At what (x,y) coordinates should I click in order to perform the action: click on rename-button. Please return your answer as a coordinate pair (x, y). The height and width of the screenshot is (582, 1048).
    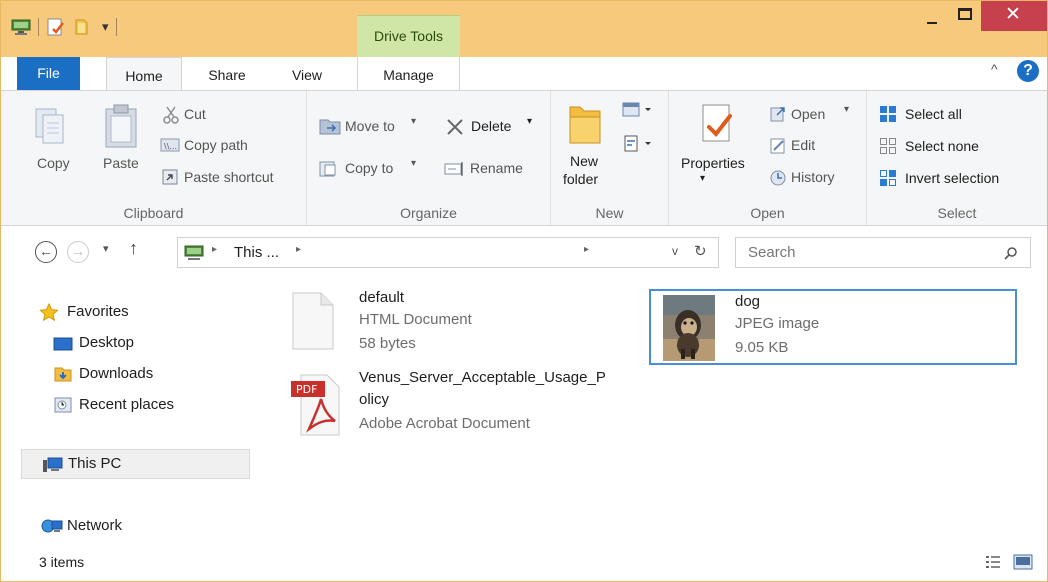
    Looking at the image, I should click on (455, 170).